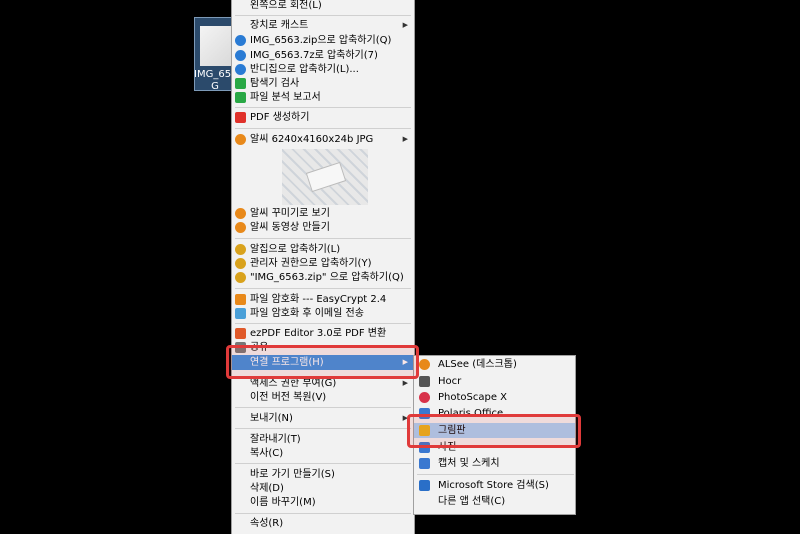 The height and width of the screenshot is (534, 800). What do you see at coordinates (240, 97) in the screenshot?
I see `report-icon` at bounding box center [240, 97].